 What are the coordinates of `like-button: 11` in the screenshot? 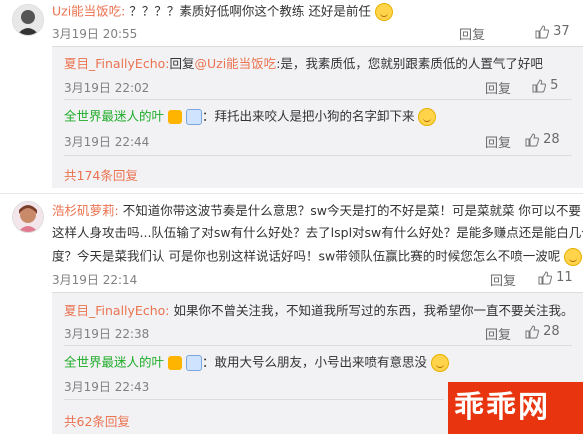 It's located at (555, 277).